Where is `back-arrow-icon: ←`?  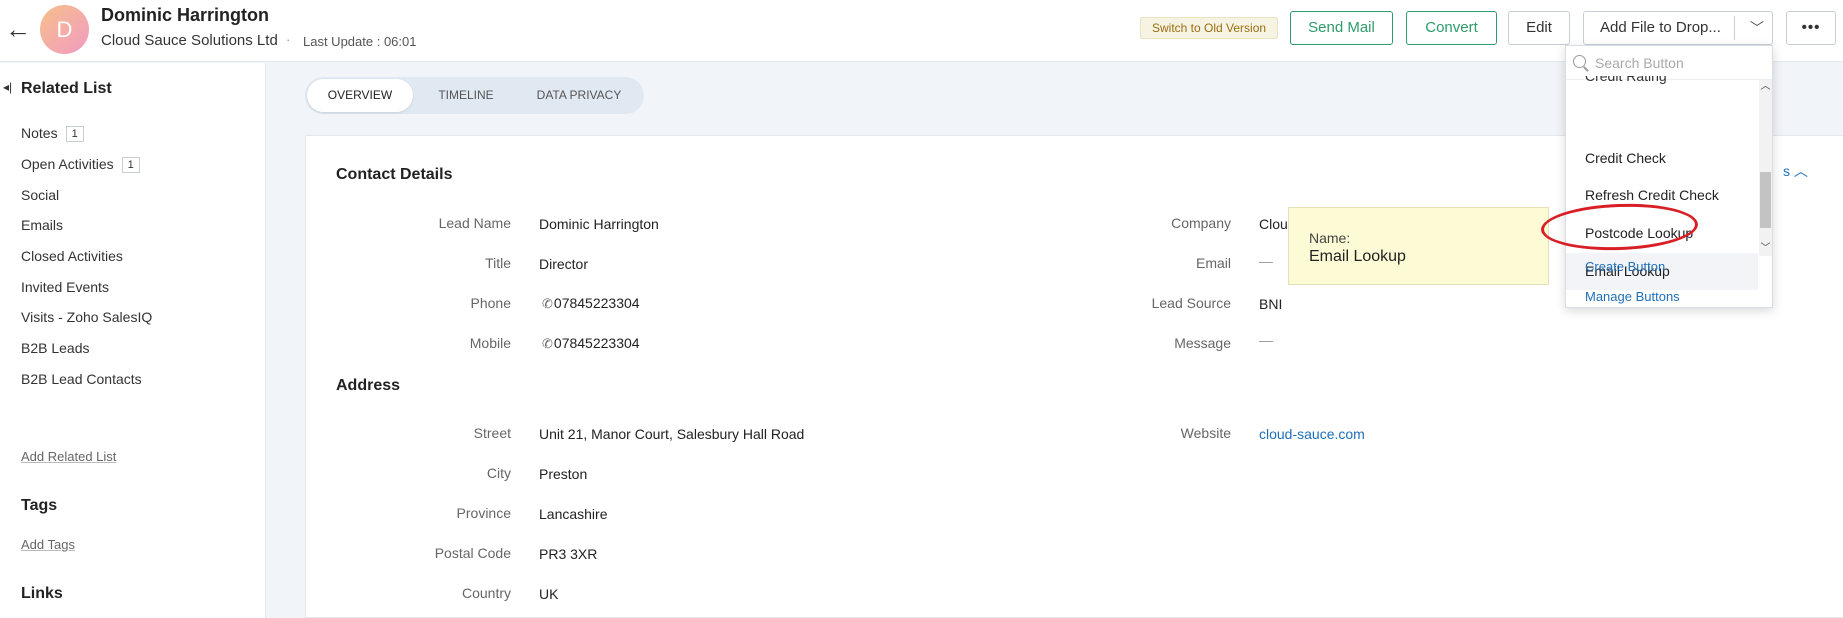
back-arrow-icon: ← is located at coordinates (18, 30).